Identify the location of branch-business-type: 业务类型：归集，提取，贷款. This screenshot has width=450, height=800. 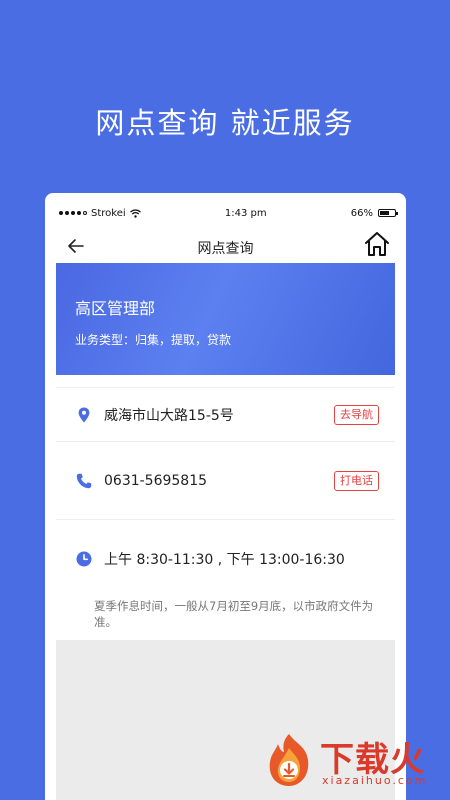
(153, 340).